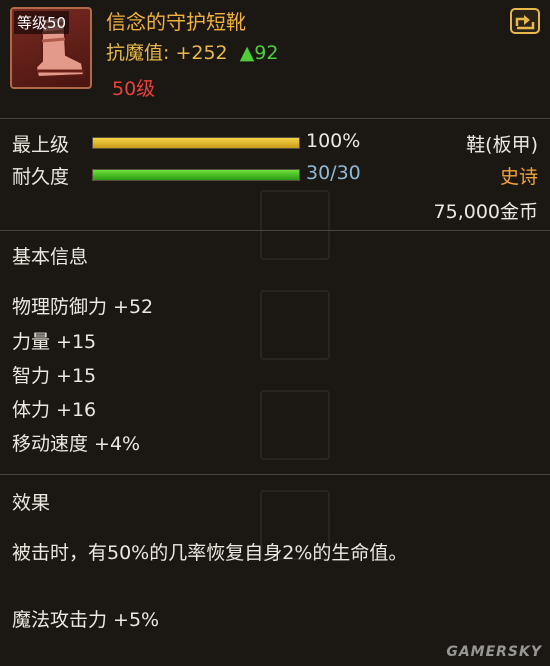 The image size is (550, 666). Describe the element at coordinates (54, 376) in the screenshot. I see `attribute-line: 智力 +15` at that location.